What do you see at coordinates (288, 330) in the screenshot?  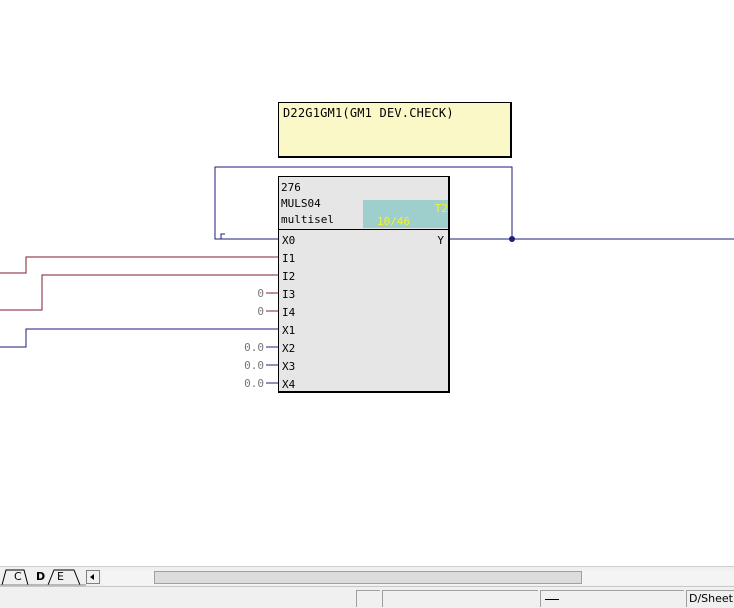 I see `input-pin-x1: X1` at bounding box center [288, 330].